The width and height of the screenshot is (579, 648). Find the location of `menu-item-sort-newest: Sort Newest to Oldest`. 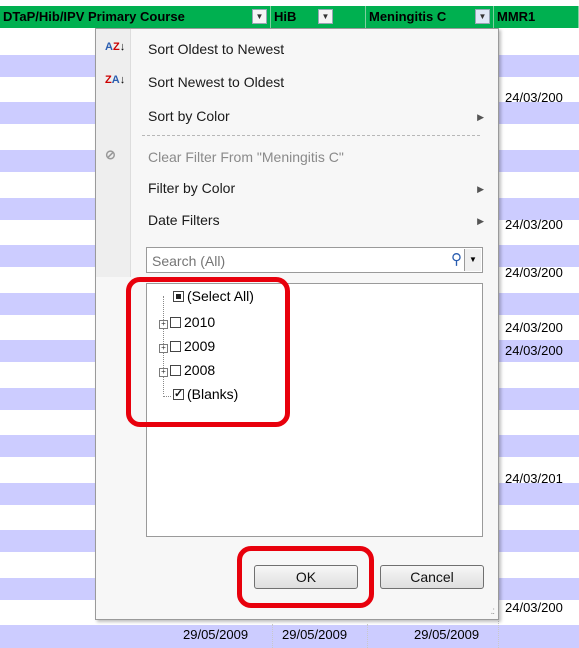

menu-item-sort-newest: Sort Newest to Oldest is located at coordinates (216, 82).